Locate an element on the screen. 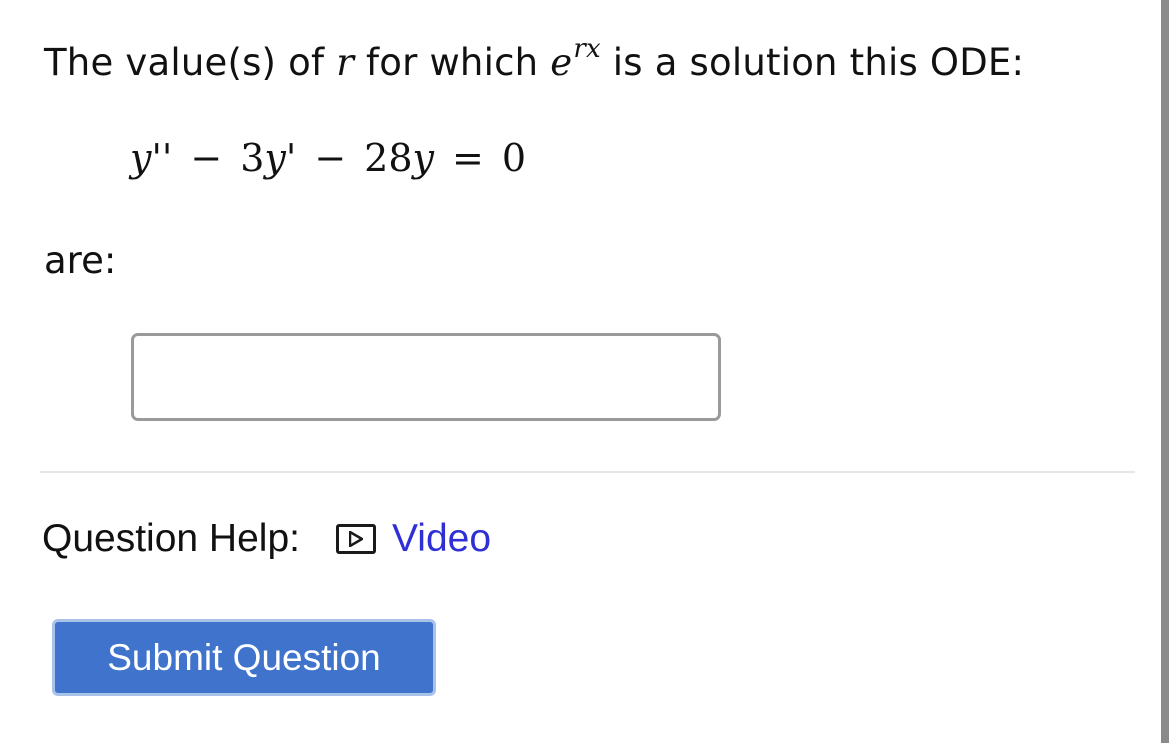  equation-operator-2: − is located at coordinates (330, 158).